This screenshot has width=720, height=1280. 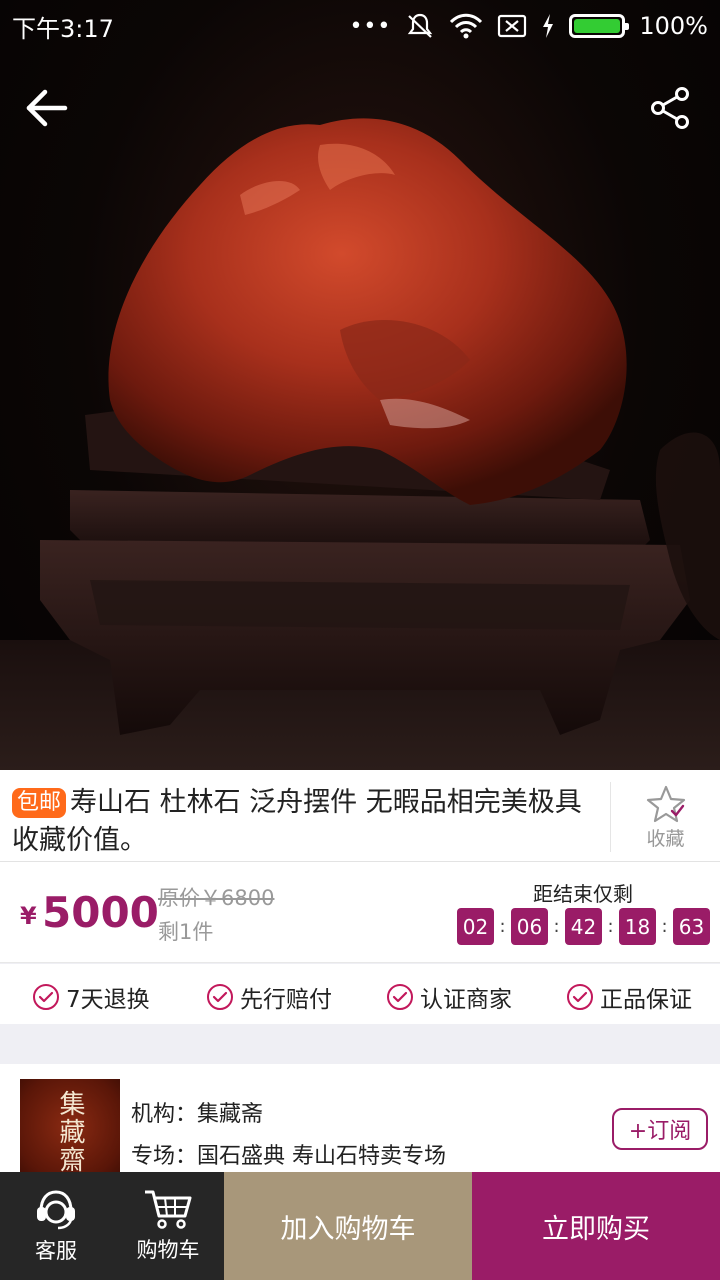 I want to click on wifi-icon, so click(x=466, y=26).